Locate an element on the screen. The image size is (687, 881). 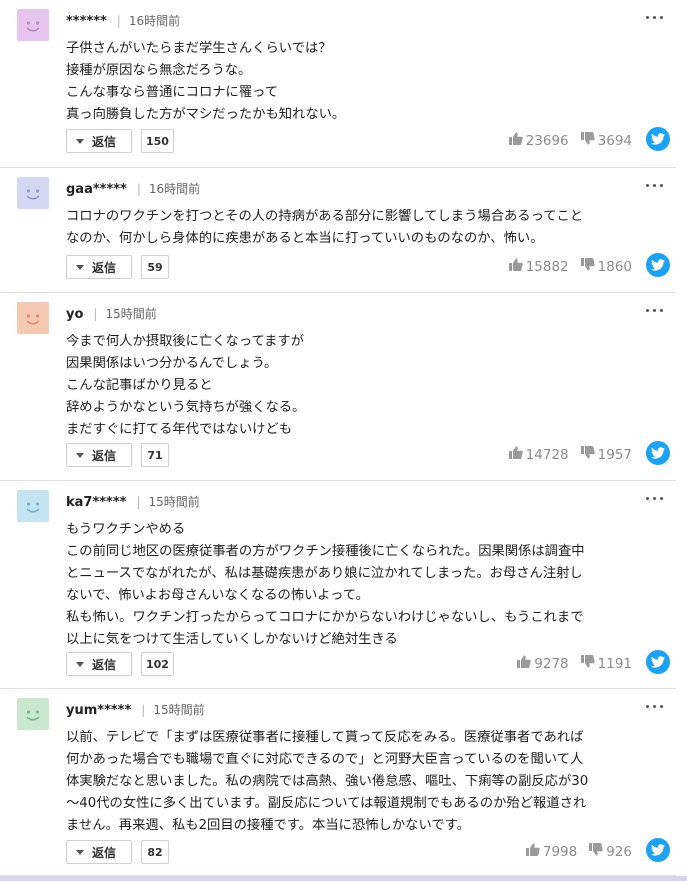
vote-group: 14728 1957 is located at coordinates (564, 454).